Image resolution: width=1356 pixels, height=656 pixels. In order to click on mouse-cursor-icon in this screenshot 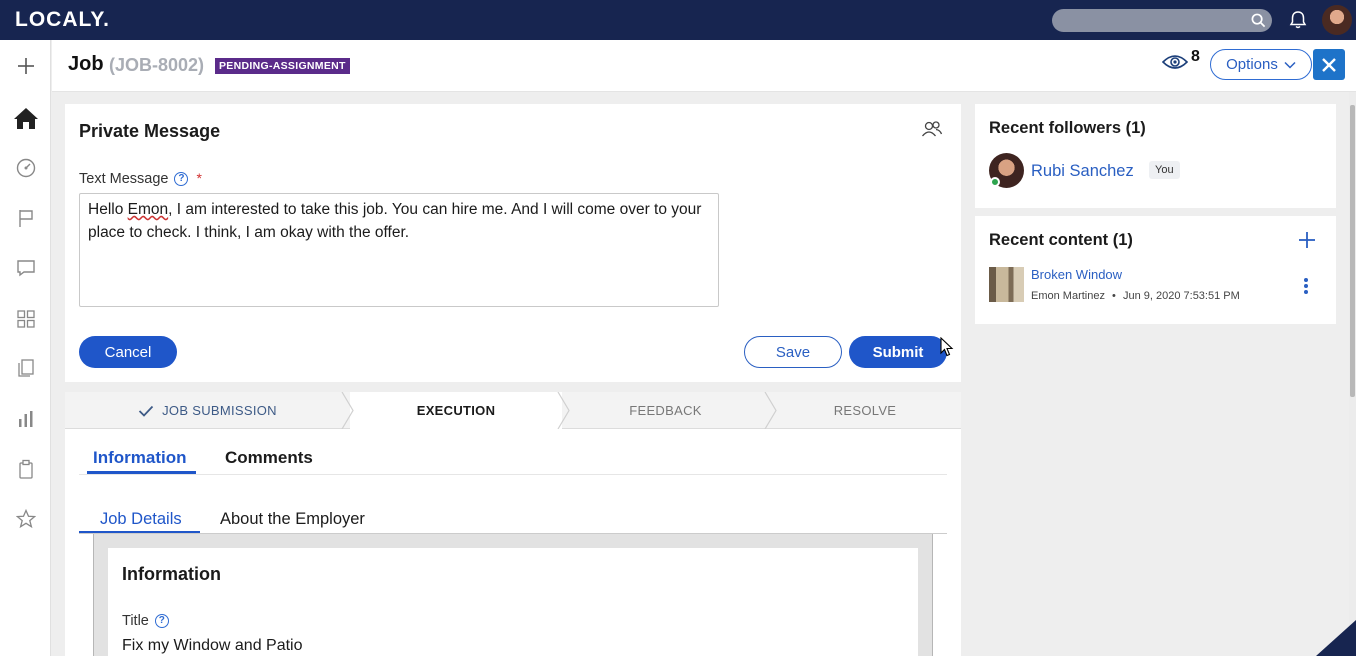, I will do `click(947, 347)`.